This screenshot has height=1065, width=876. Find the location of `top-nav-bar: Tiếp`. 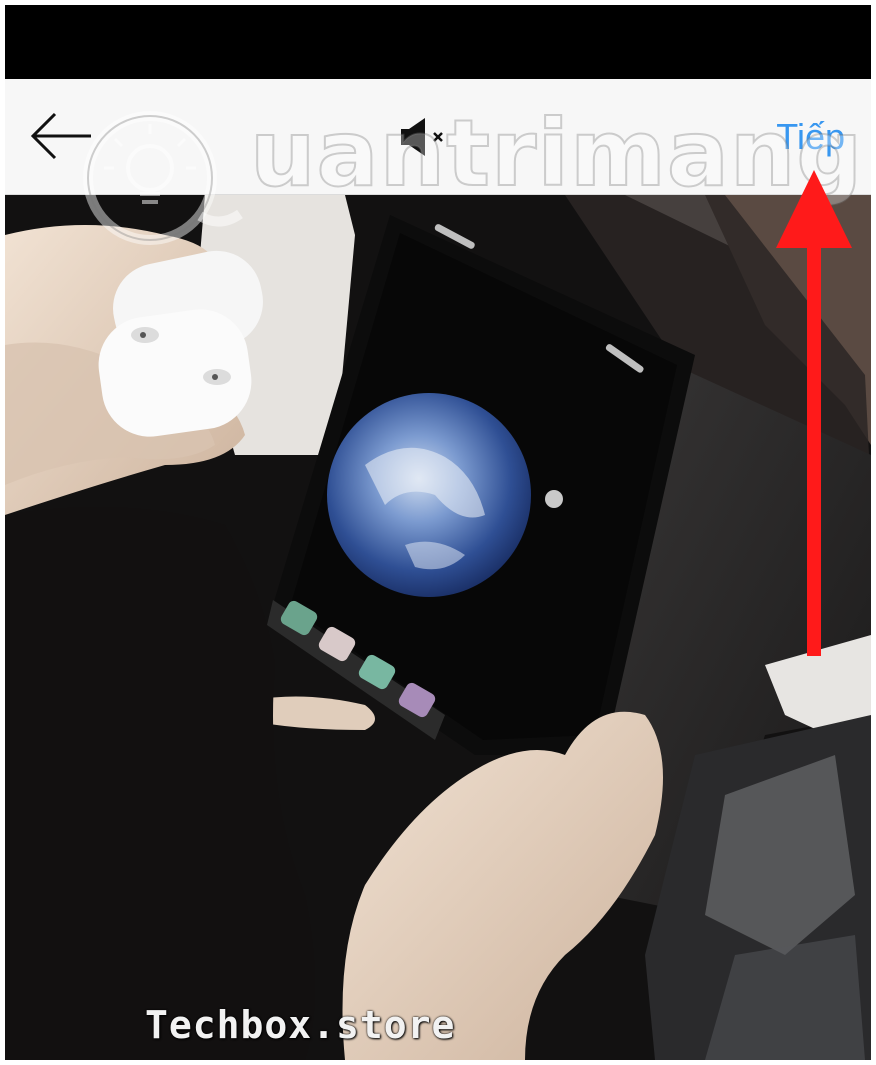

top-nav-bar: Tiếp is located at coordinates (438, 137).